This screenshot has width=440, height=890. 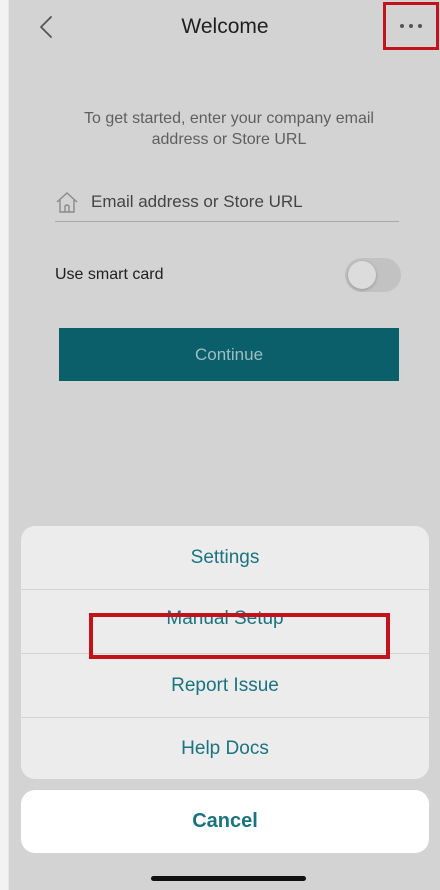 I want to click on settings-option: Settings, so click(x=225, y=558).